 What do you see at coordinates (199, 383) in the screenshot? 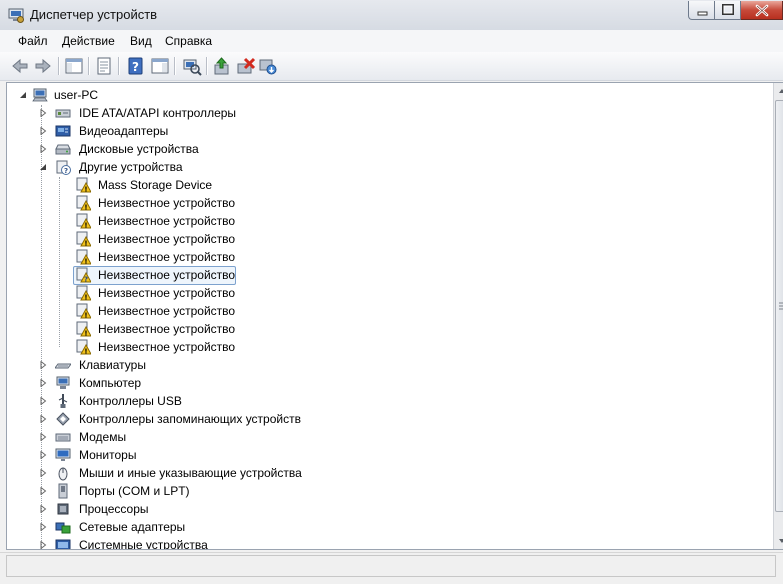
I see `tree-category: Компьютер` at bounding box center [199, 383].